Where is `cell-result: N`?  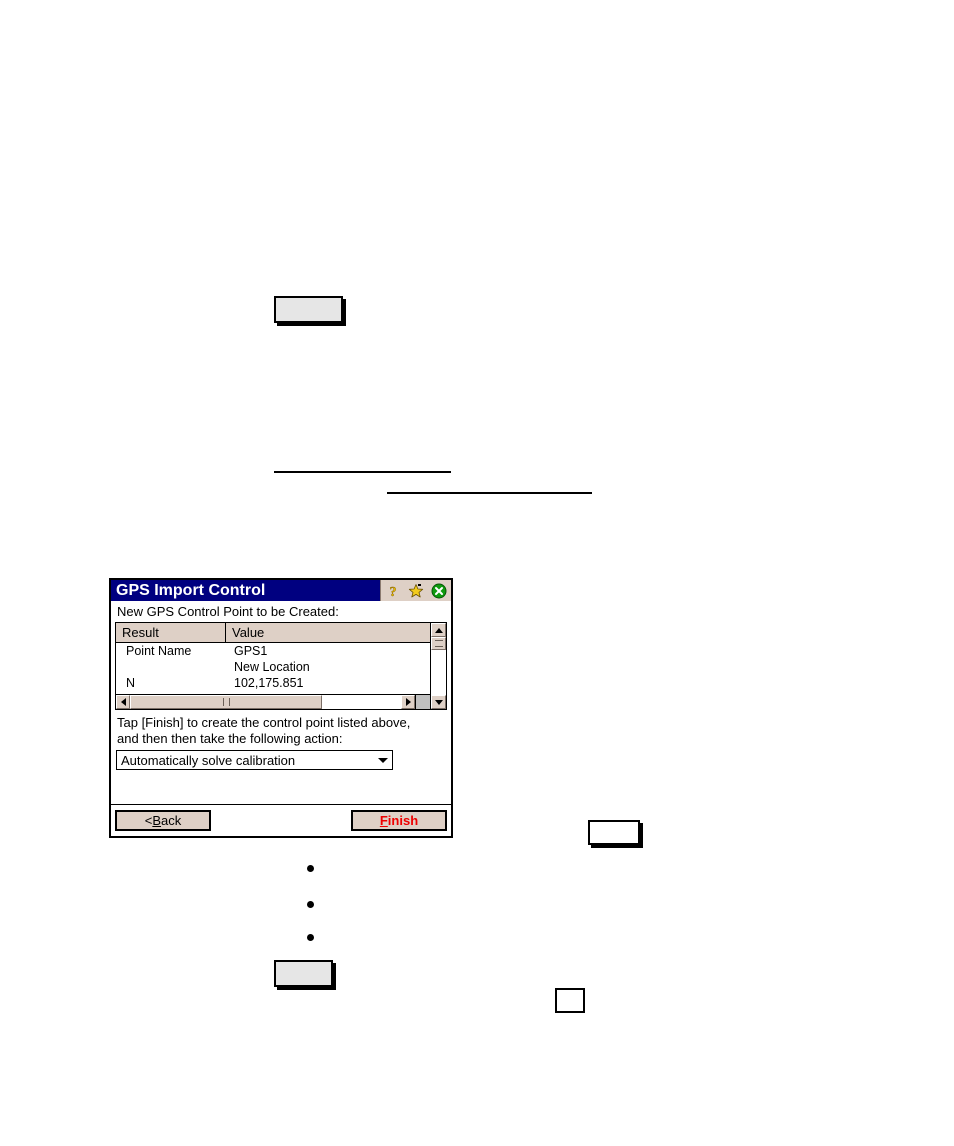 cell-result: N is located at coordinates (131, 683).